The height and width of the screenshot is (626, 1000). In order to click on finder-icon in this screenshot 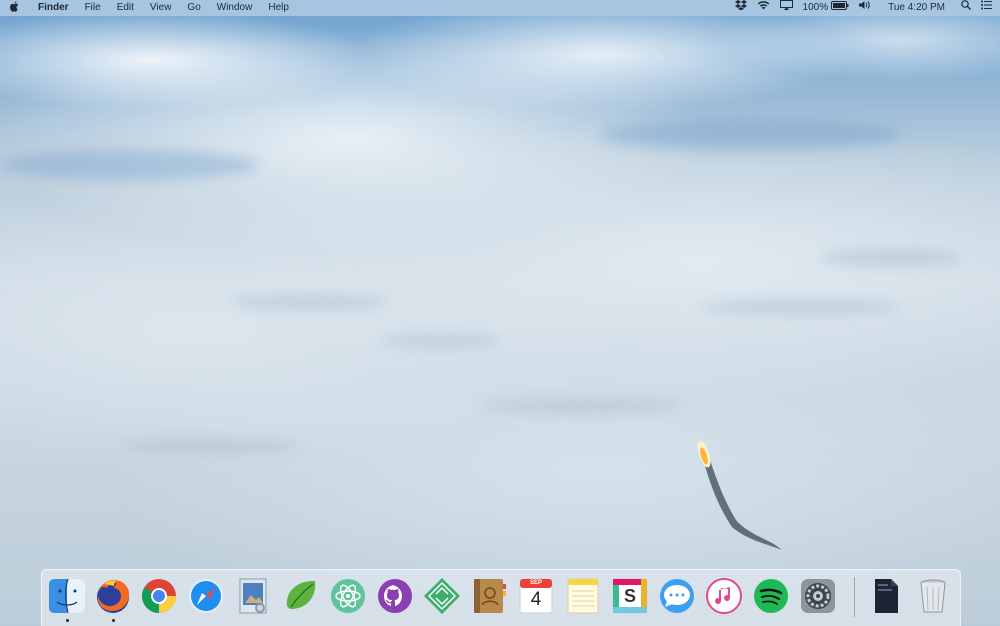, I will do `click(67, 596)`.